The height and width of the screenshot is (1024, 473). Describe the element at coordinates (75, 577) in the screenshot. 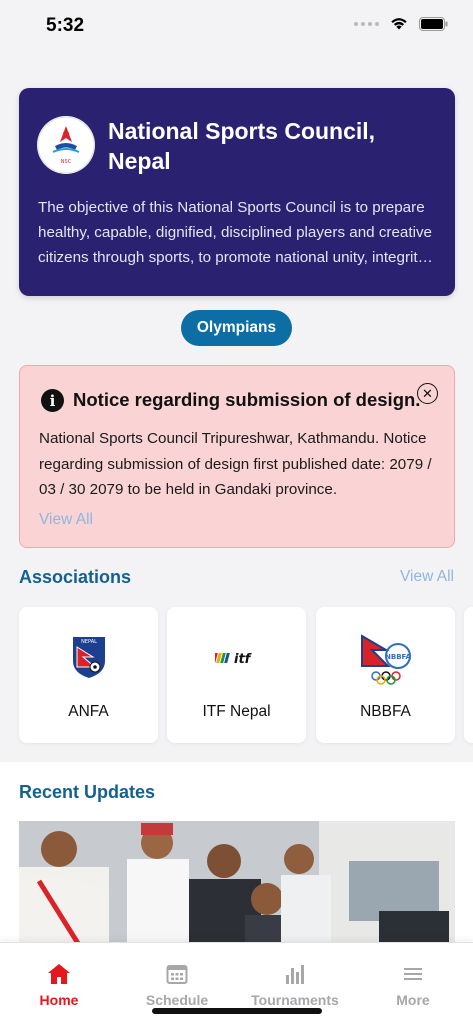

I see `associations-title: Associations` at that location.